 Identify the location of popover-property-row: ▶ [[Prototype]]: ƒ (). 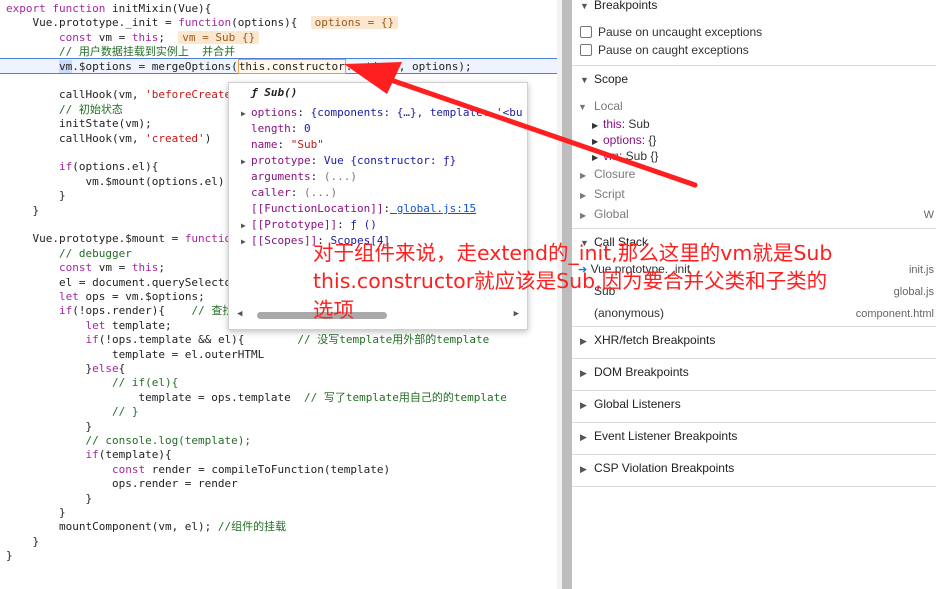
(309, 225).